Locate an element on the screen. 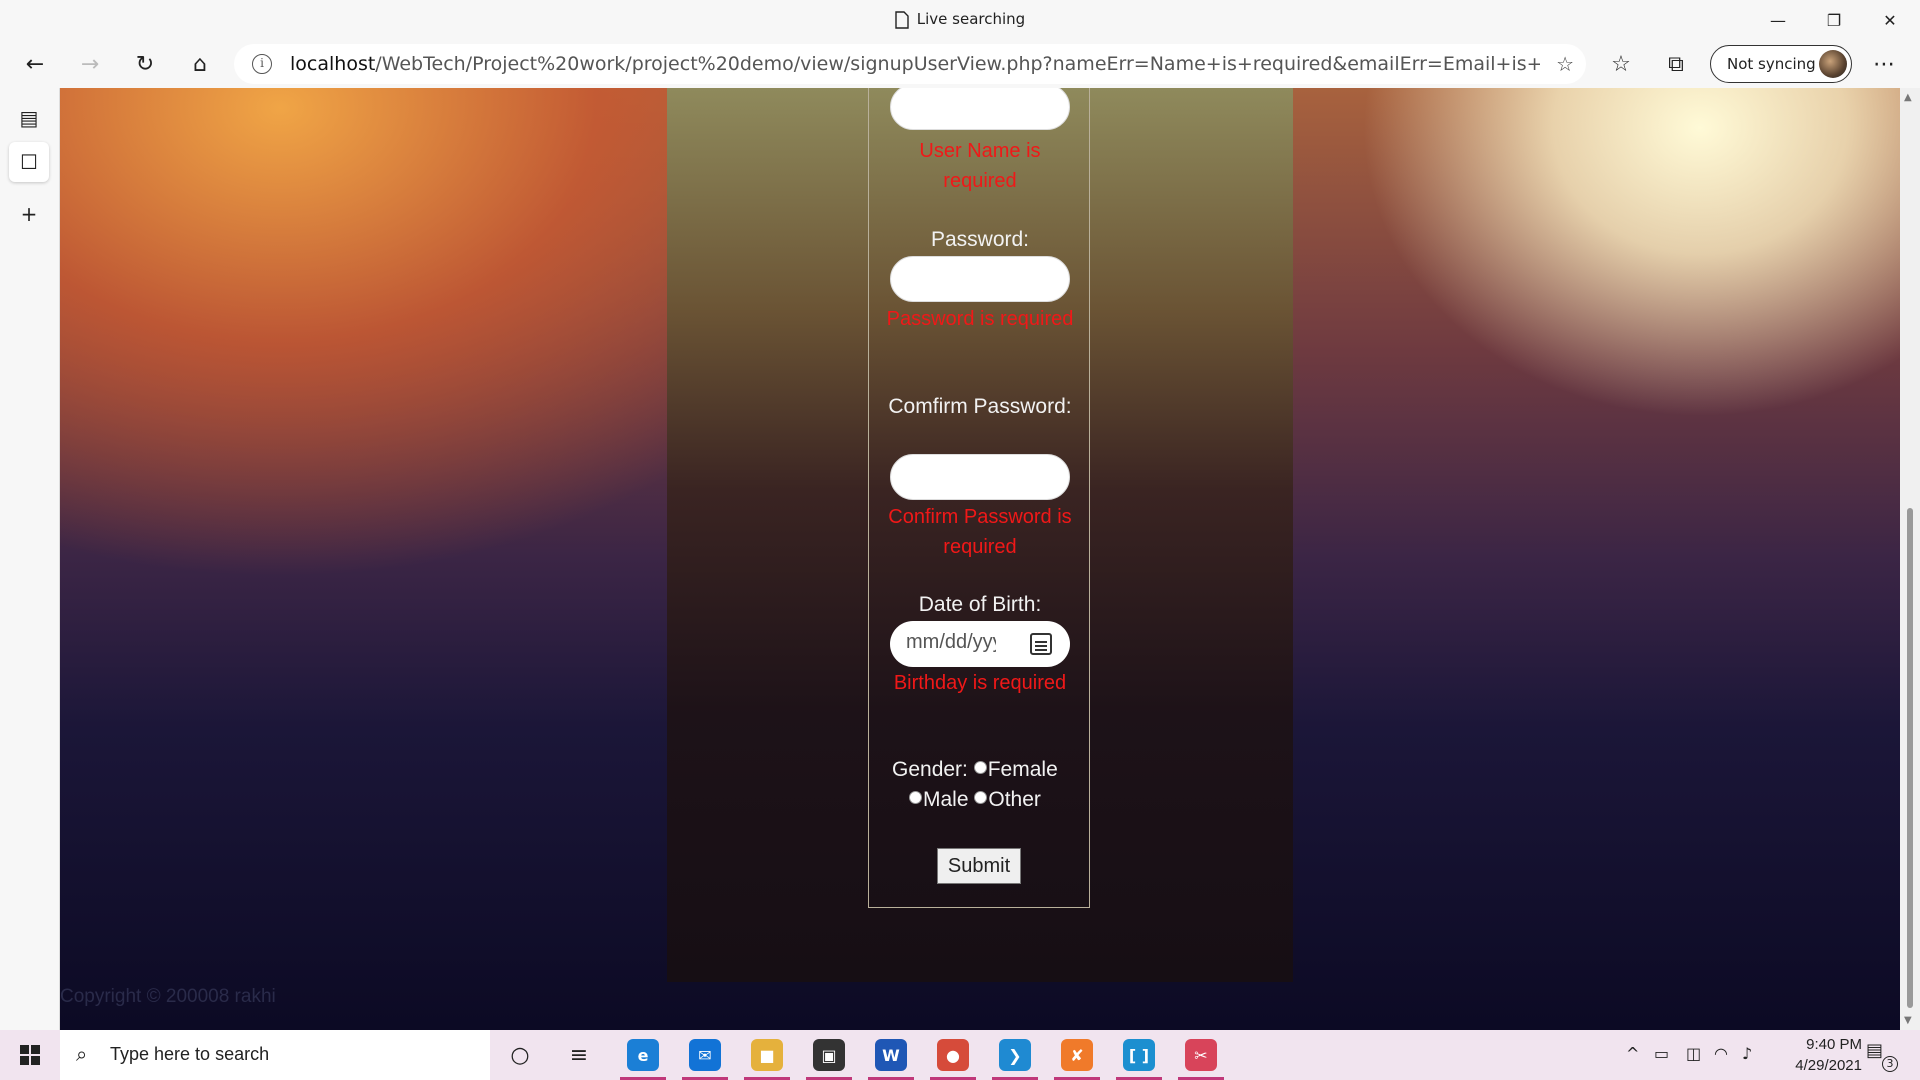  edge-icon: e is located at coordinates (643, 1055).